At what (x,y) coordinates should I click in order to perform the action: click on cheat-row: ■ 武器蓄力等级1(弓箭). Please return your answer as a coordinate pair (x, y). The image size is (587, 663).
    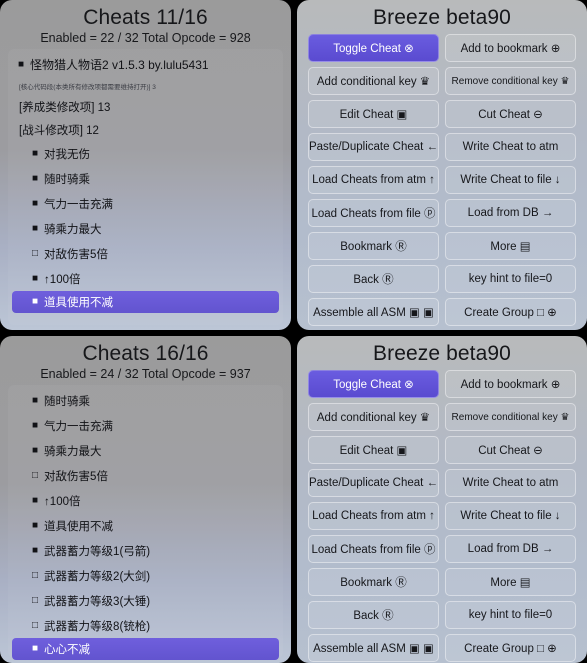
    Looking at the image, I should click on (145, 550).